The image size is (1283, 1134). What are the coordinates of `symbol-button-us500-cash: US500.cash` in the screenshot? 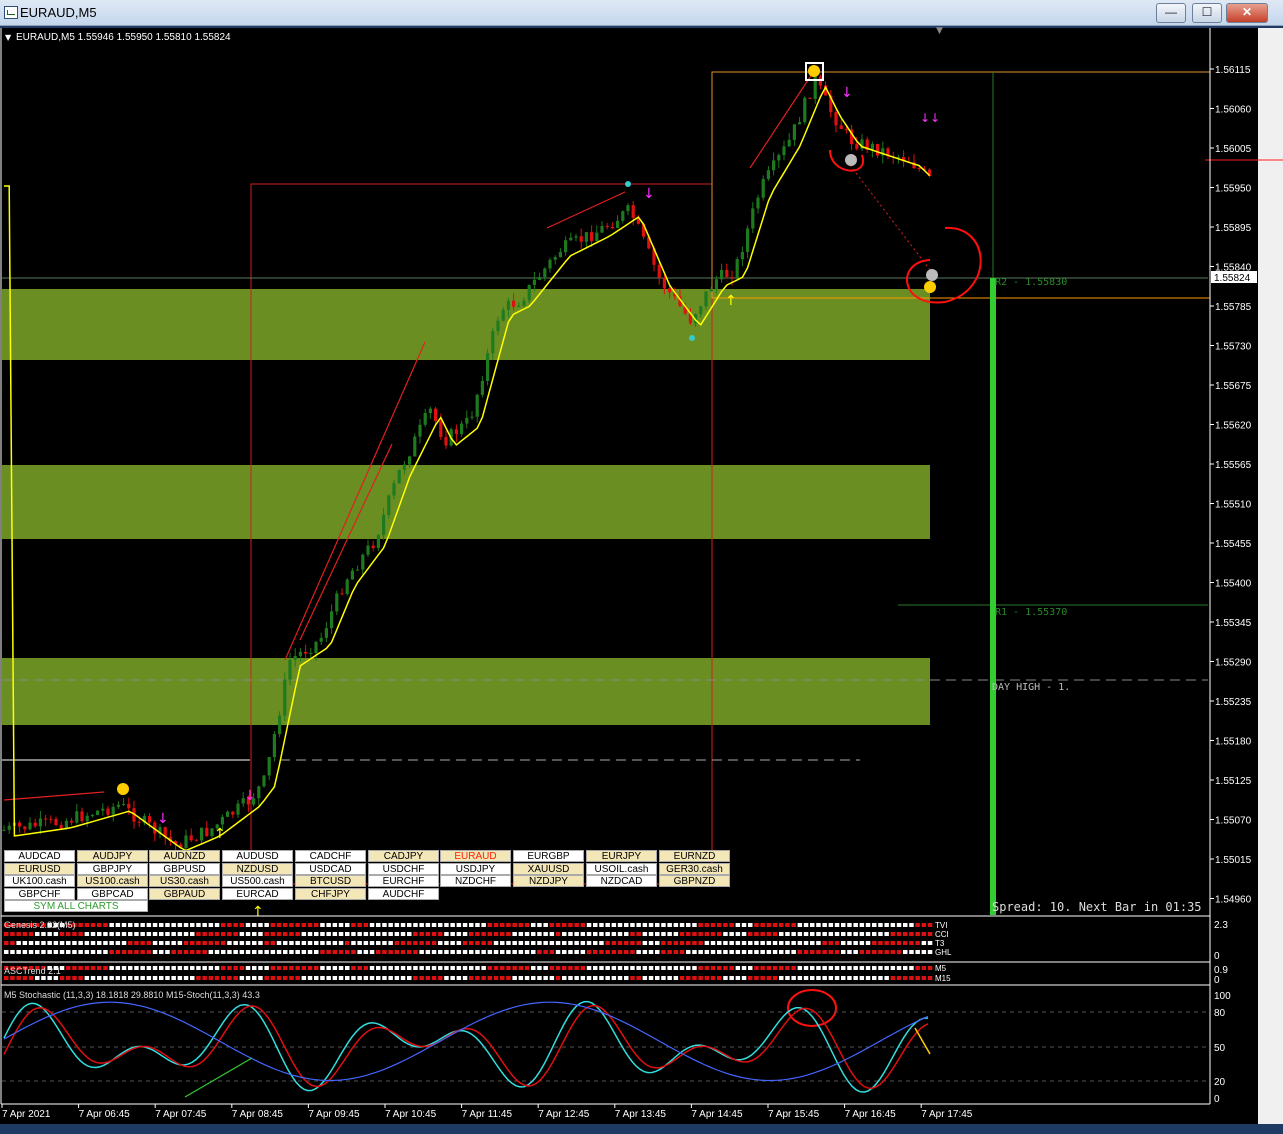 It's located at (257, 881).